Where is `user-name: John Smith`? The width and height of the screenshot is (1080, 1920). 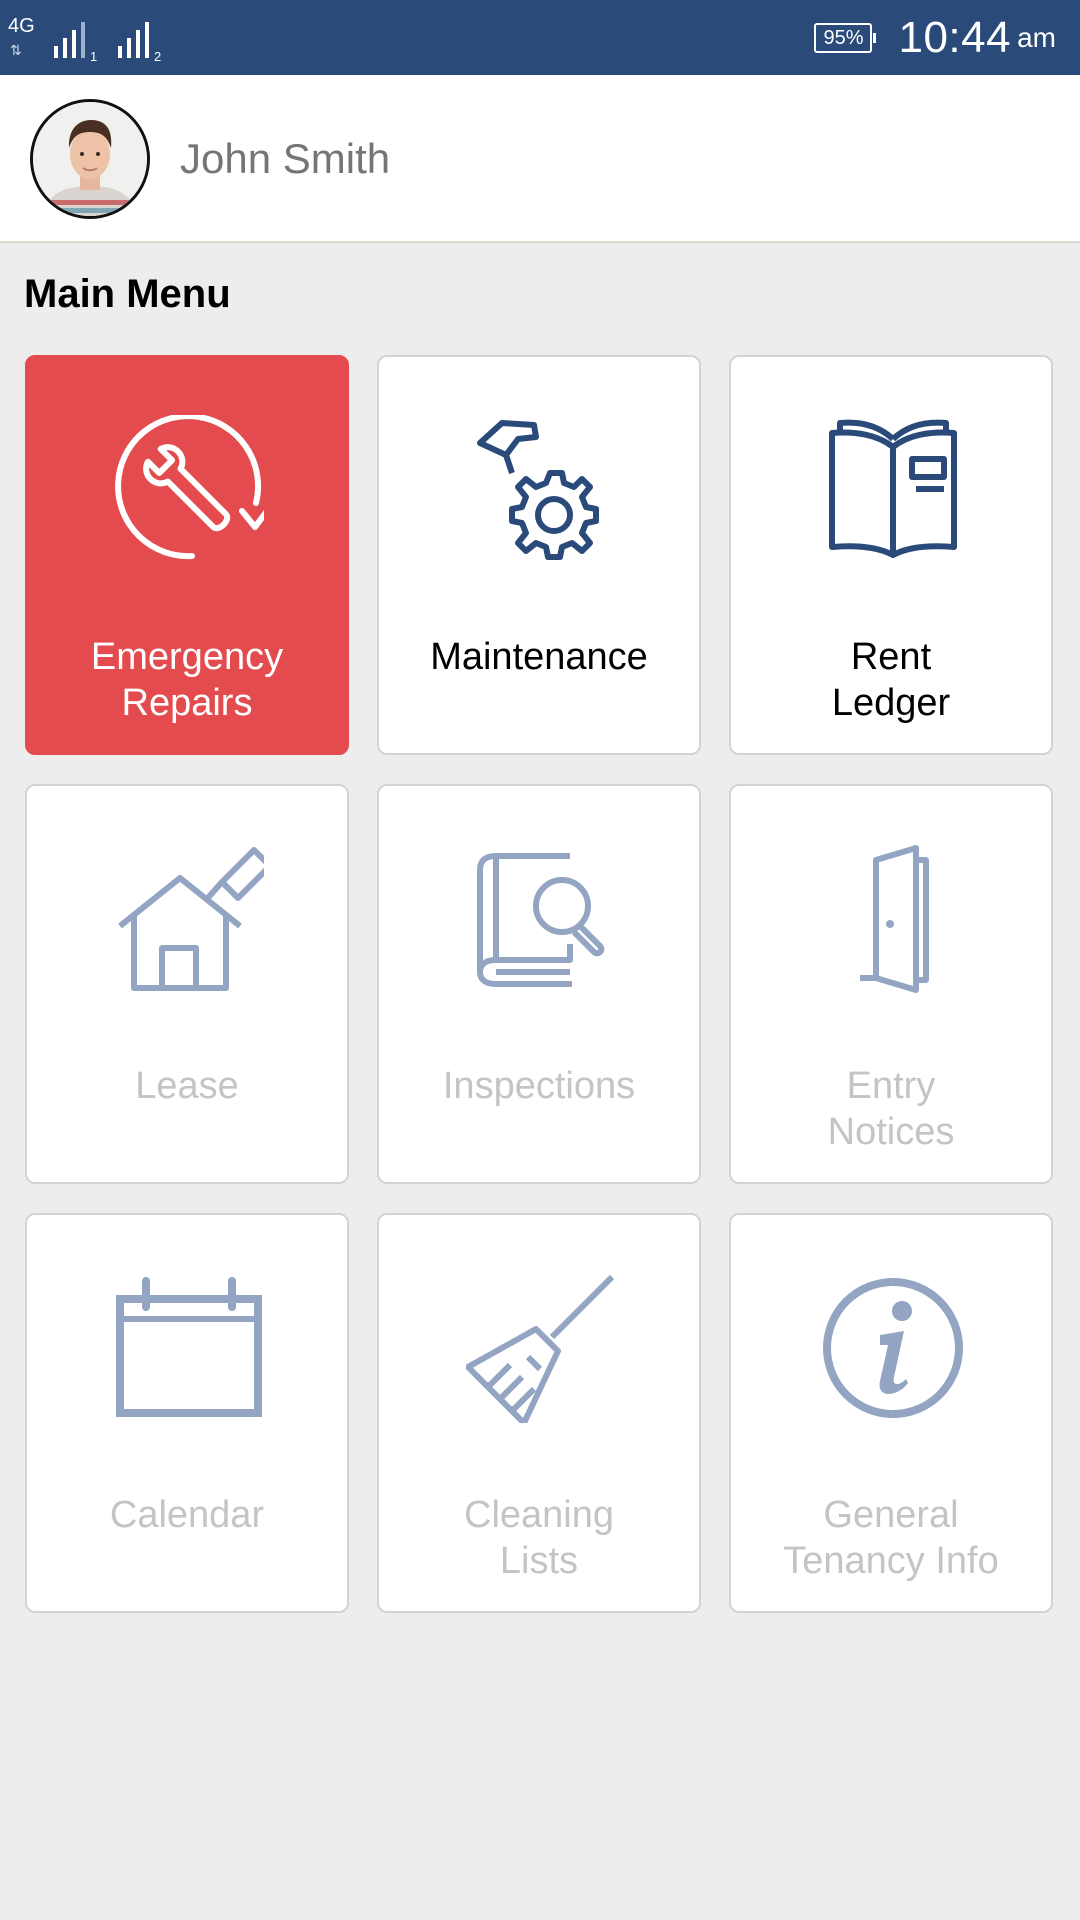 user-name: John Smith is located at coordinates (285, 158).